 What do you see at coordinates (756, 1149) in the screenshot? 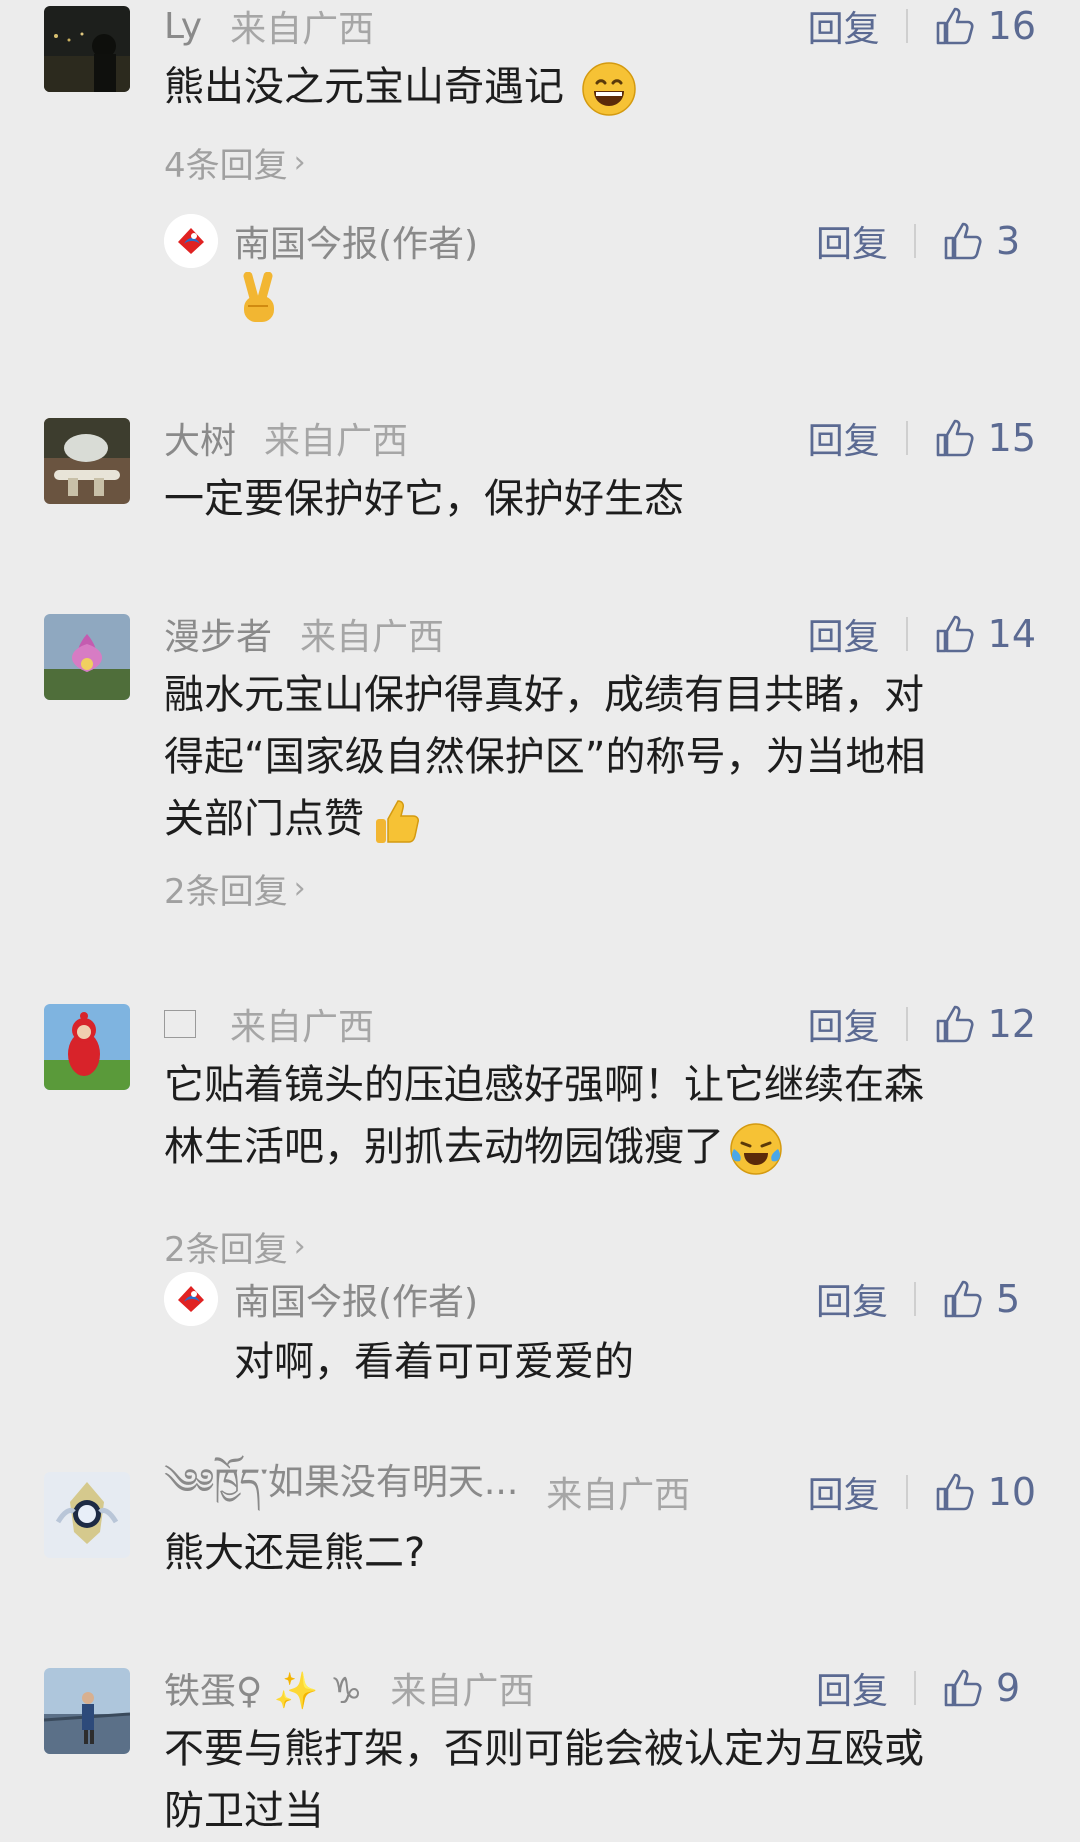
I see `tears-of-joy-emoji-icon` at bounding box center [756, 1149].